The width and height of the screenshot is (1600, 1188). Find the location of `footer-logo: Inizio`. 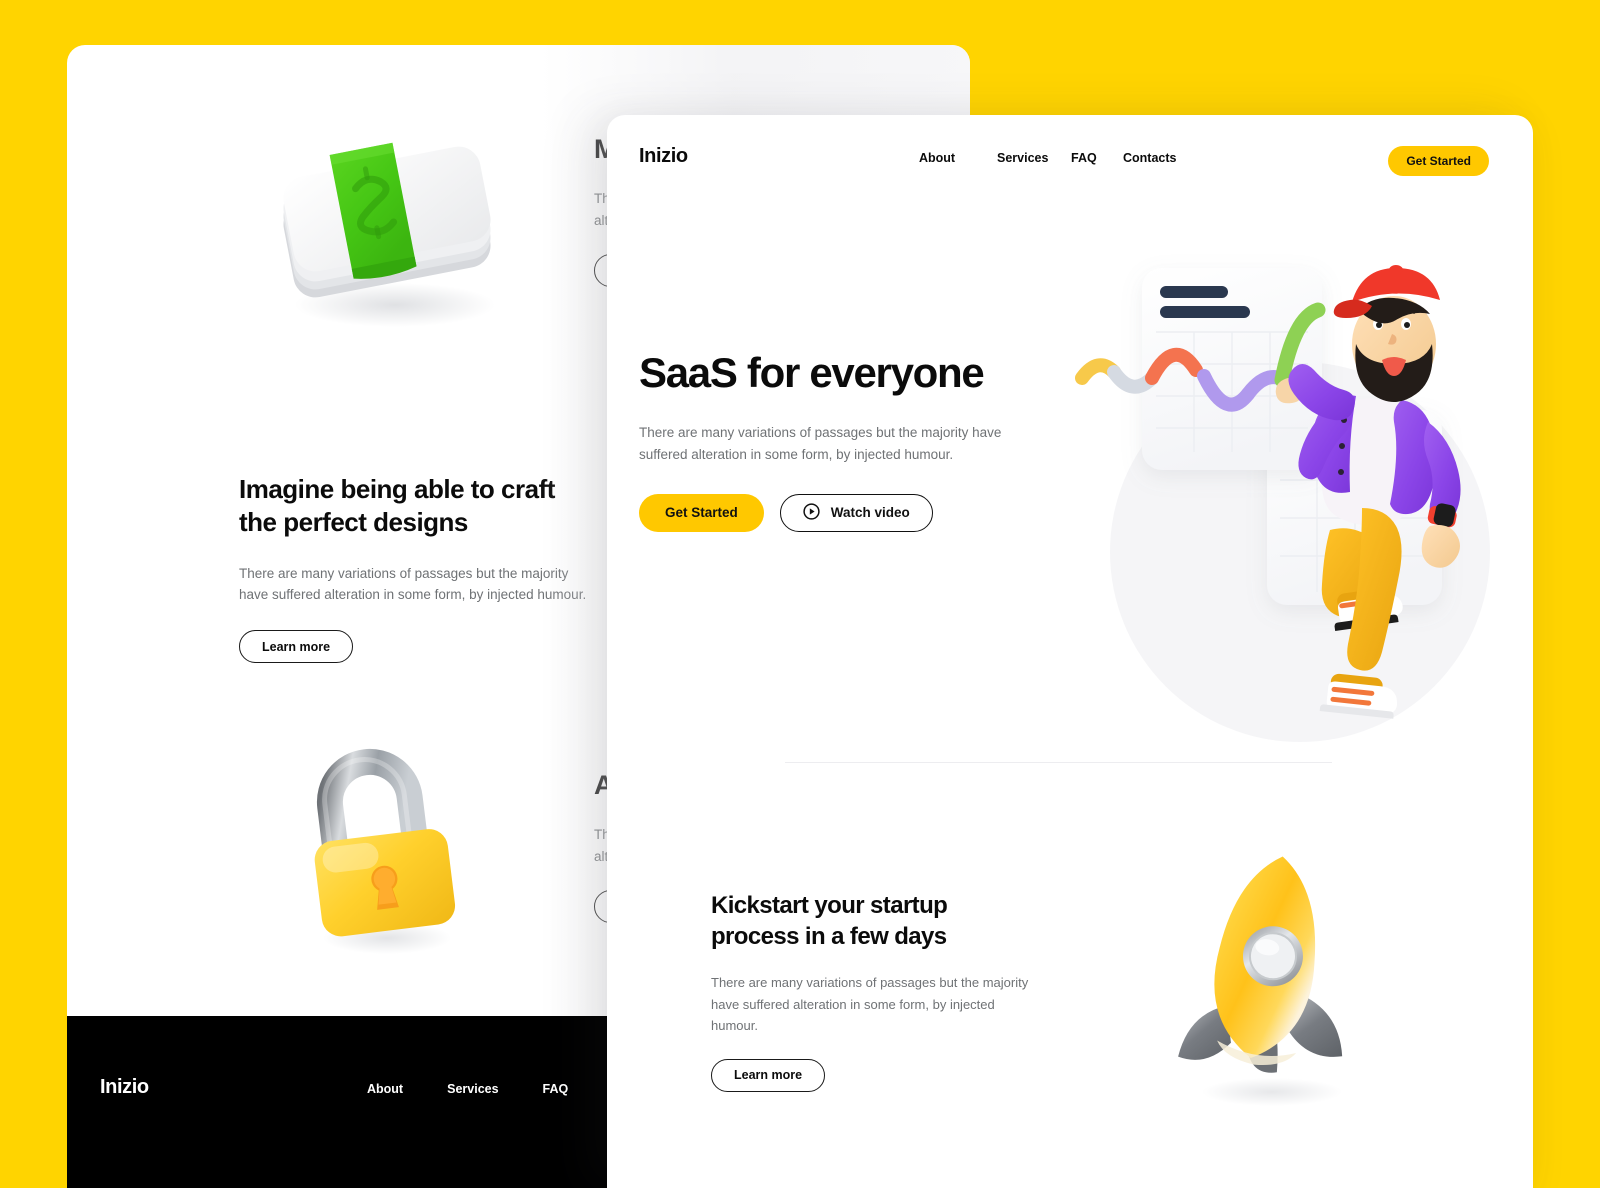

footer-logo: Inizio is located at coordinates (124, 1087).